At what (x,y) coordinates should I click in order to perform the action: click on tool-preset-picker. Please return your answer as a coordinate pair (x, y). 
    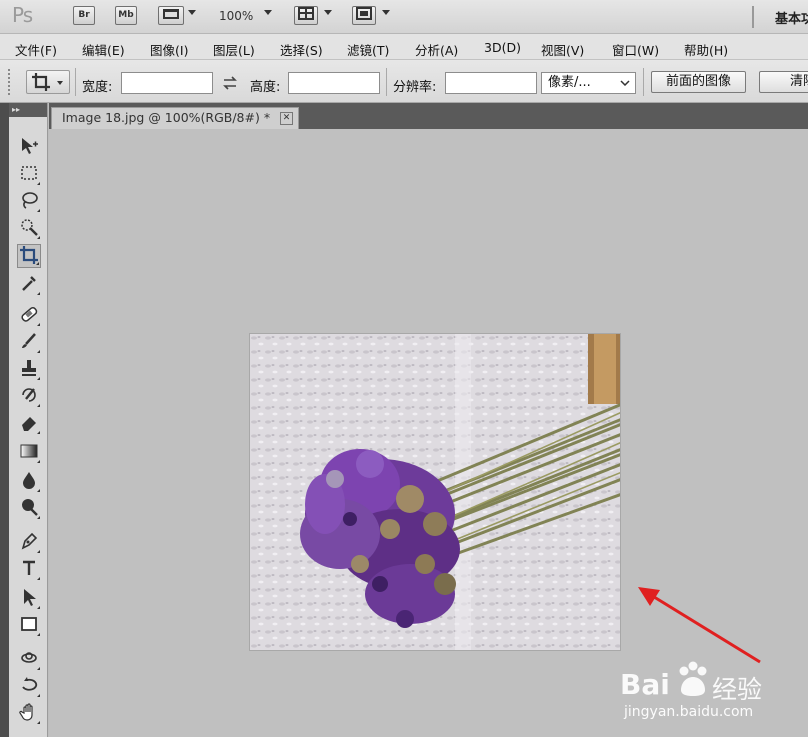
    Looking at the image, I should click on (48, 82).